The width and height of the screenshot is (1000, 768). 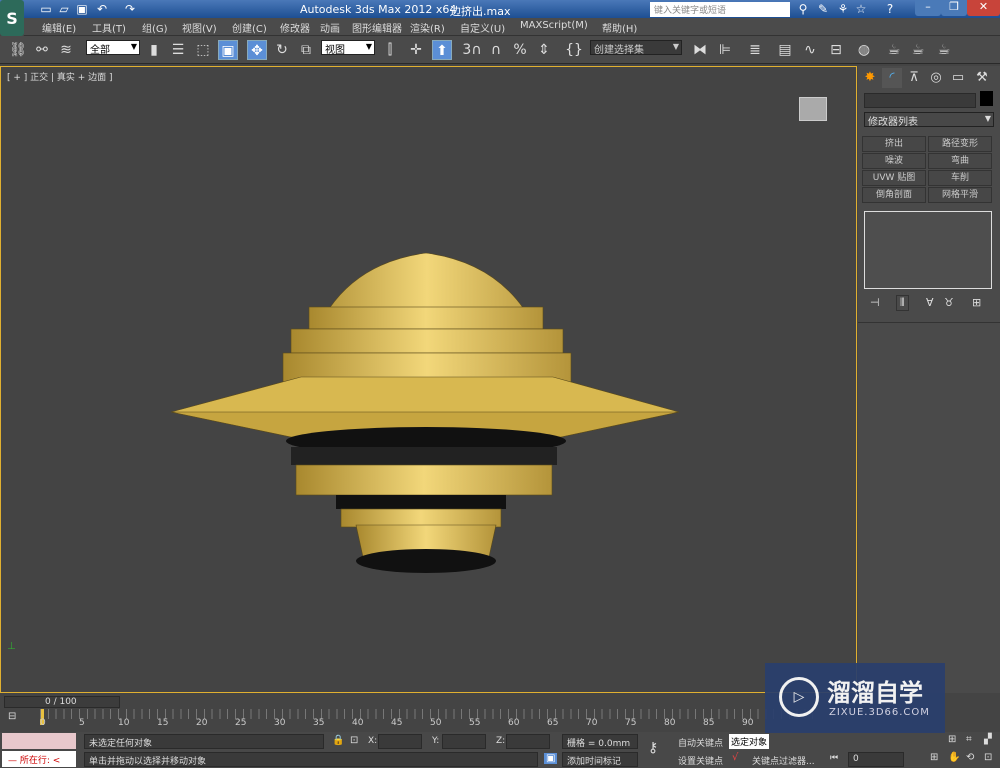 I want to click on menu-customize: 自定义(U), so click(x=482, y=27).